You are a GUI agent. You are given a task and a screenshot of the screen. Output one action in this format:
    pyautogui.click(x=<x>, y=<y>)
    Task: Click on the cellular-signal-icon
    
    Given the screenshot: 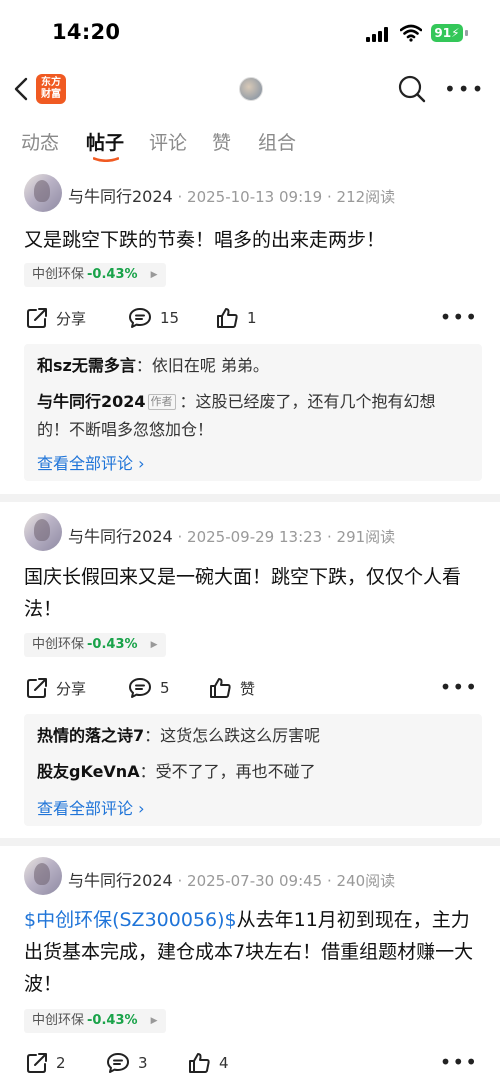 What is the action you would take?
    pyautogui.click(x=377, y=34)
    